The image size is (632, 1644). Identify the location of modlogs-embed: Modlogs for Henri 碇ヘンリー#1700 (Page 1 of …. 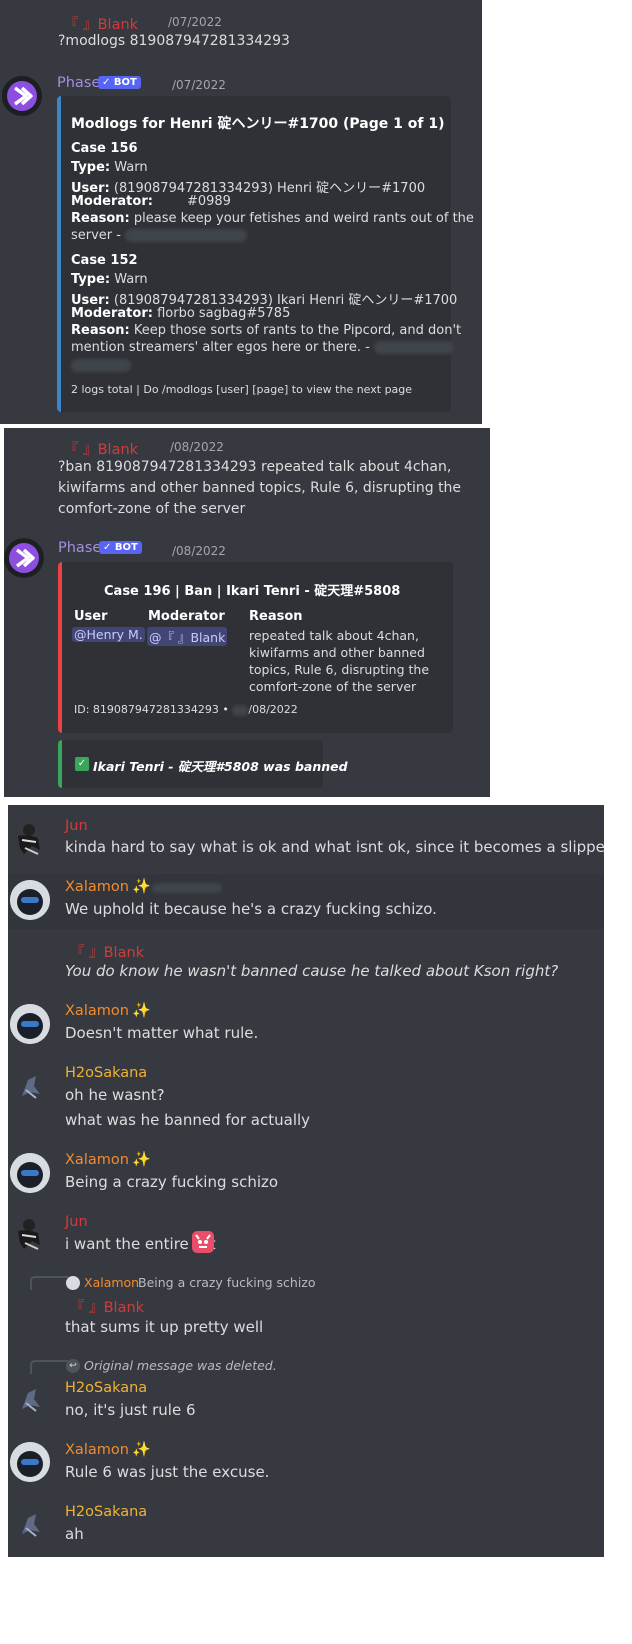
(265, 254).